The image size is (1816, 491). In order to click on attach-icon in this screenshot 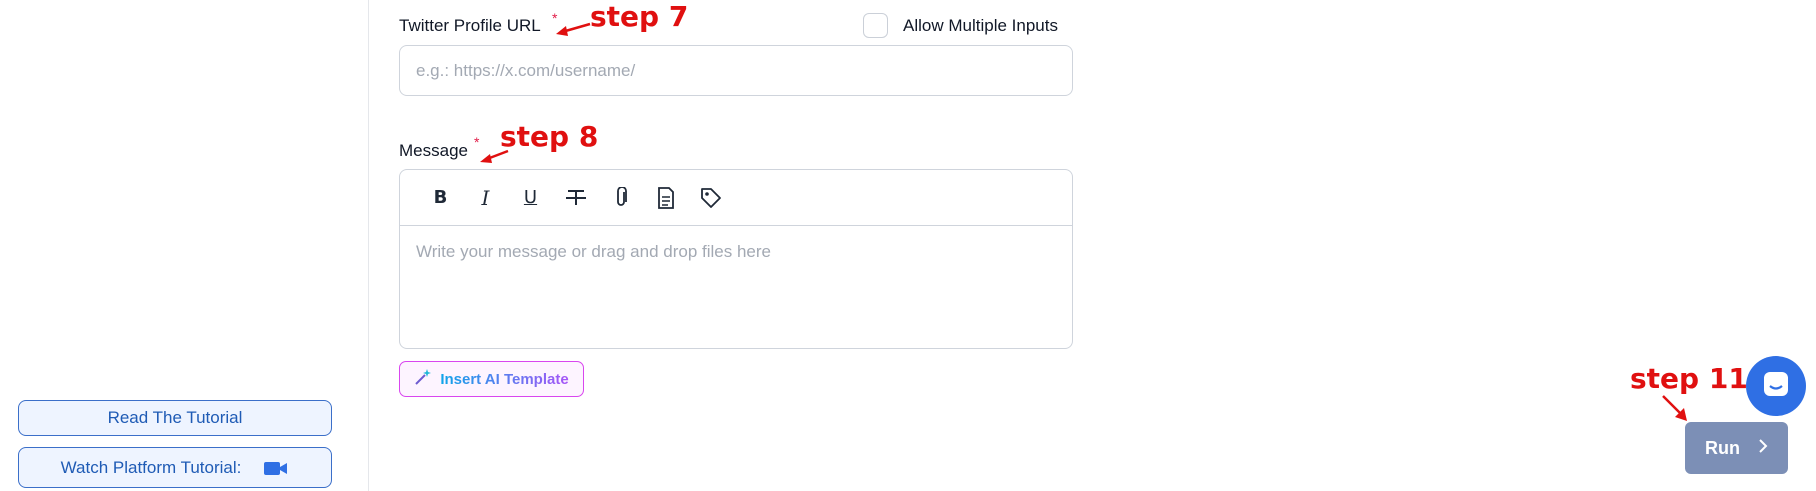, I will do `click(620, 198)`.